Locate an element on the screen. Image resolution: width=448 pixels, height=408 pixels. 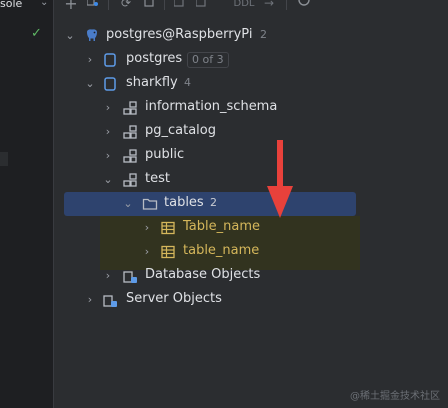
add-icon: + is located at coordinates (71, 6).